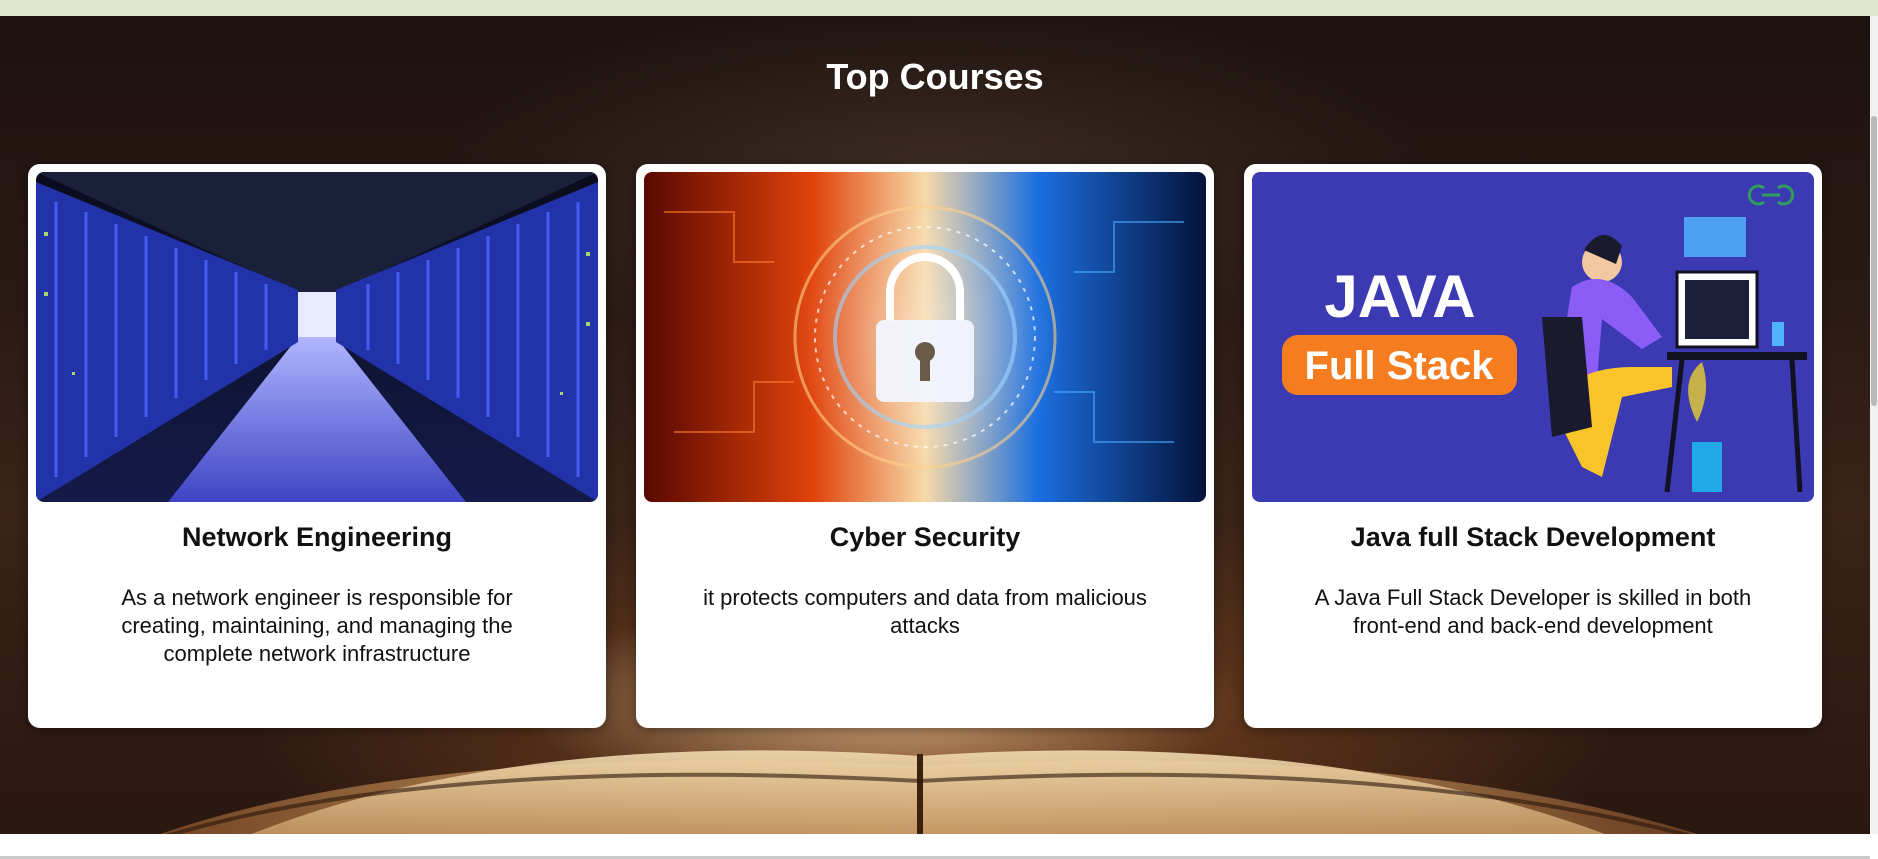 The width and height of the screenshot is (1878, 859). What do you see at coordinates (925, 337) in the screenshot?
I see `course-image-padlock` at bounding box center [925, 337].